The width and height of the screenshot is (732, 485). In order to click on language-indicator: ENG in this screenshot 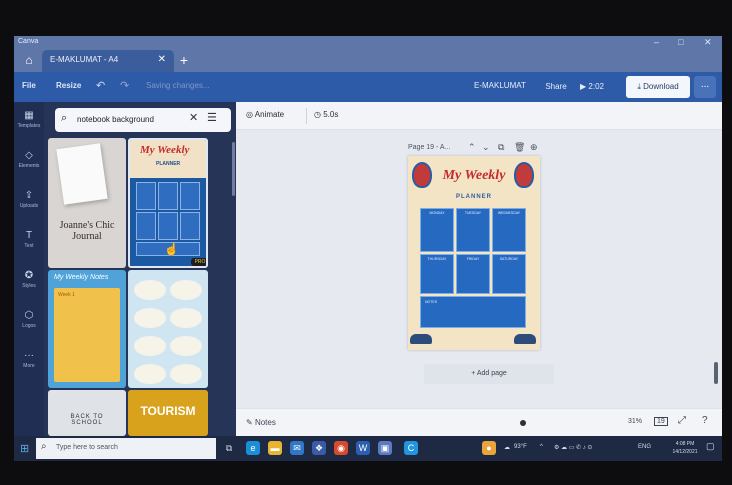, I will do `click(644, 447)`.